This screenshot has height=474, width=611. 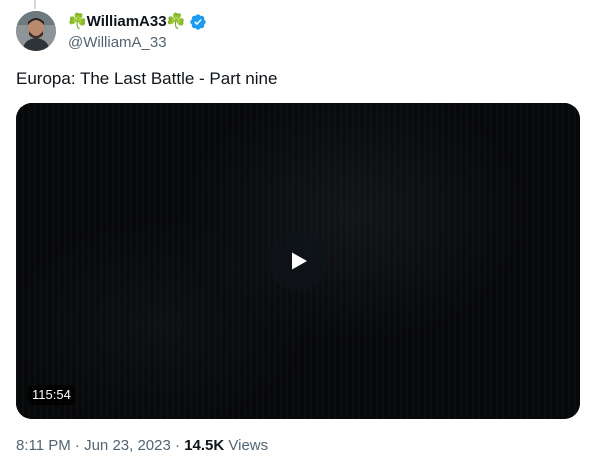 I want to click on video-duration-badge: 115:54, so click(x=51, y=395).